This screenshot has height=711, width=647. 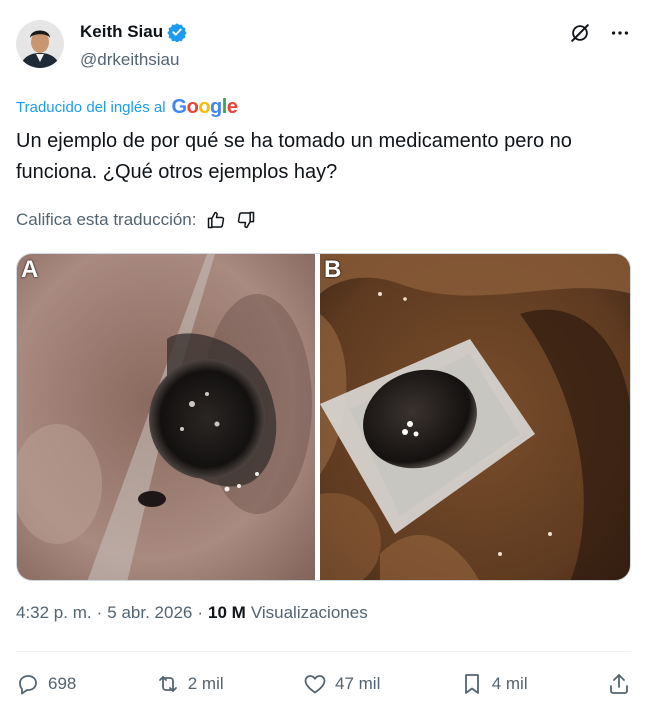 What do you see at coordinates (40, 44) in the screenshot?
I see `avatar` at bounding box center [40, 44].